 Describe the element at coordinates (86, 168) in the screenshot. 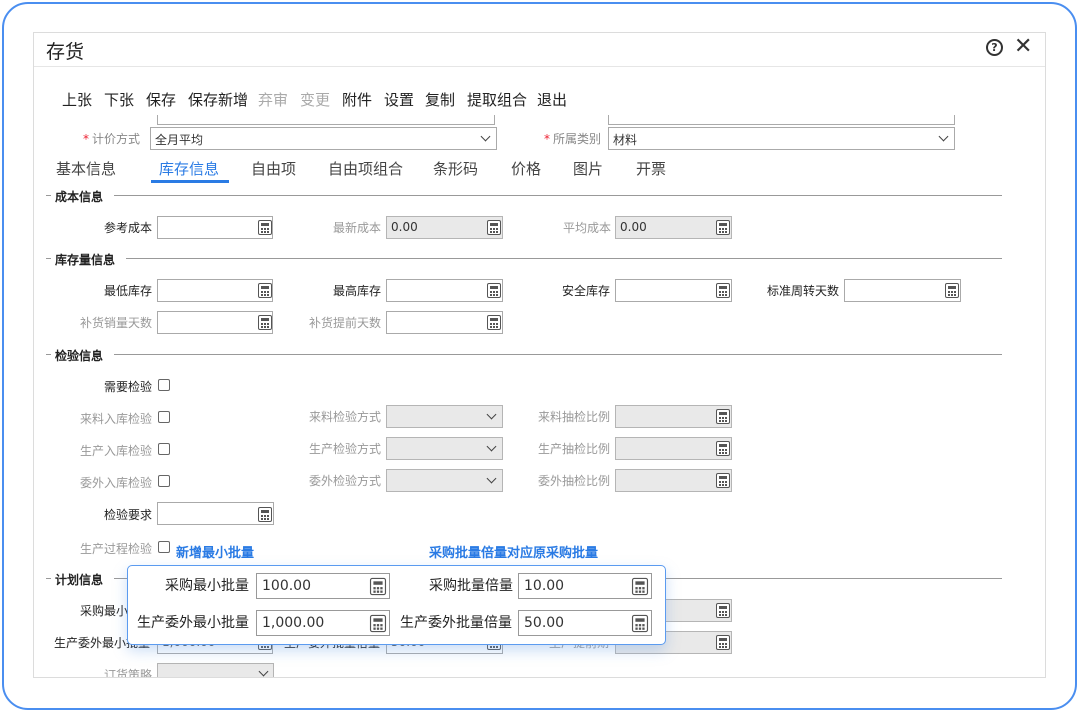

I see `tab-basic-info: 基本信息` at that location.